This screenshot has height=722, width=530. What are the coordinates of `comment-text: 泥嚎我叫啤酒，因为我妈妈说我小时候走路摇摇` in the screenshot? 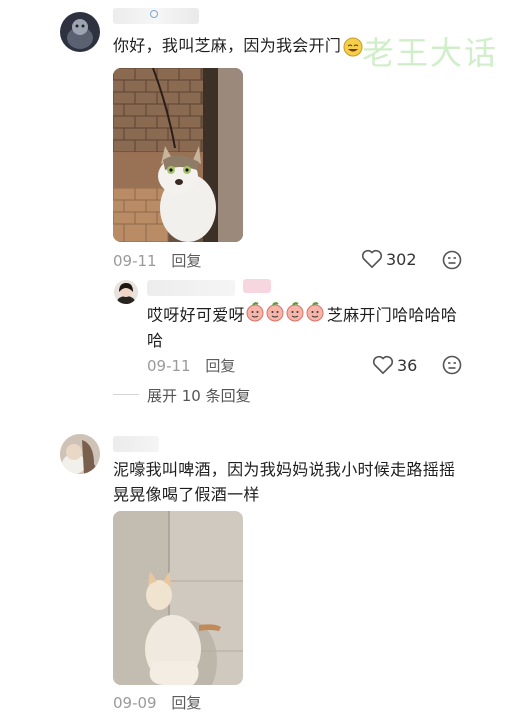 It's located at (284, 469).